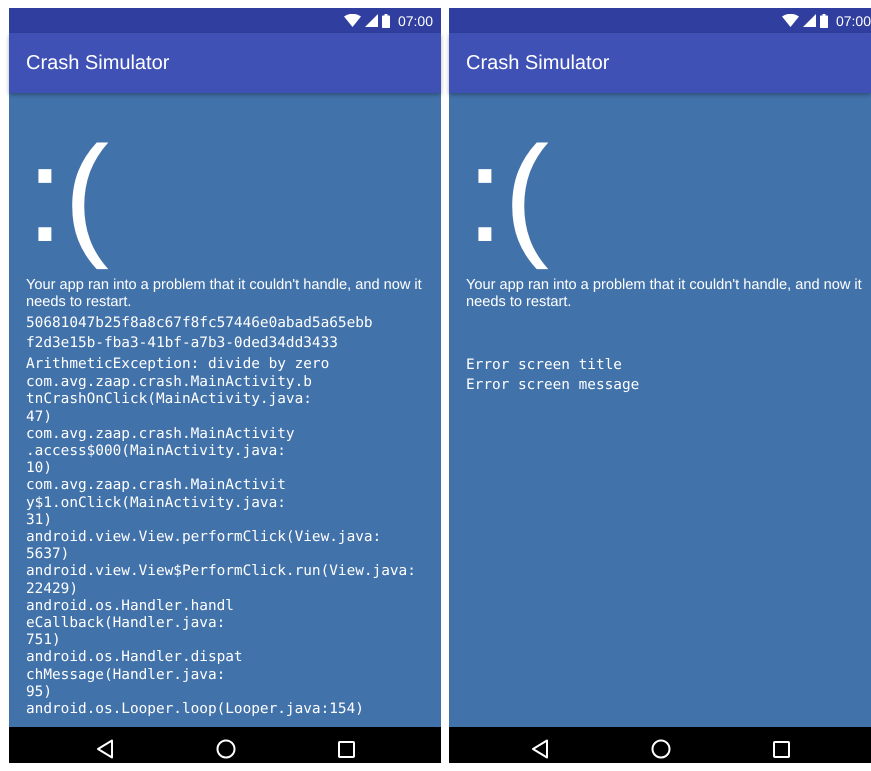 The image size is (871, 771). What do you see at coordinates (195, 709) in the screenshot?
I see `stack-trace-line: android.os.Looper.loop(Looper.java:154)` at bounding box center [195, 709].